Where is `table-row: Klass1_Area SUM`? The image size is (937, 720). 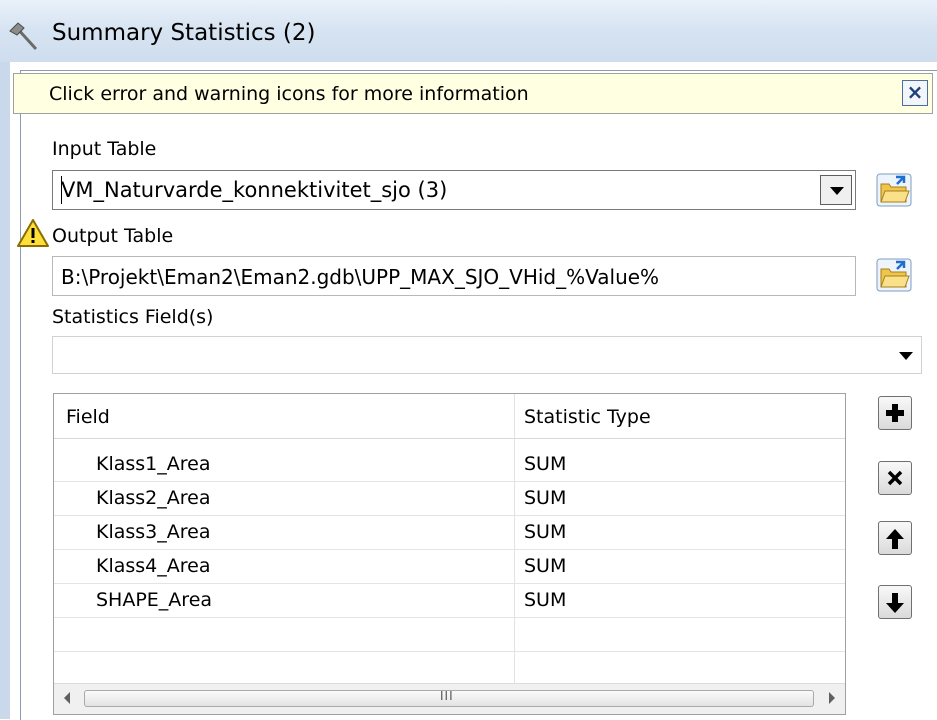
table-row: Klass1_Area SUM is located at coordinates (449, 464).